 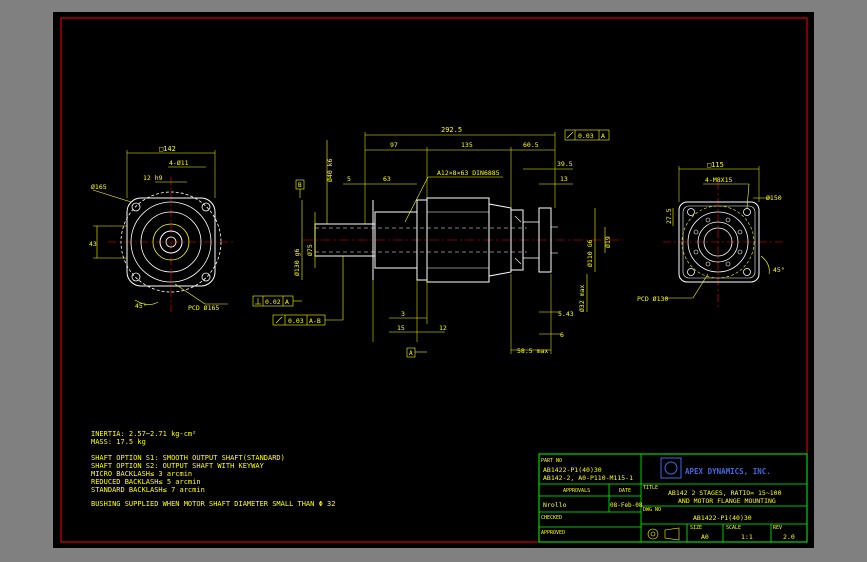 I want to click on rear-square: □115, so click(x=715, y=165).